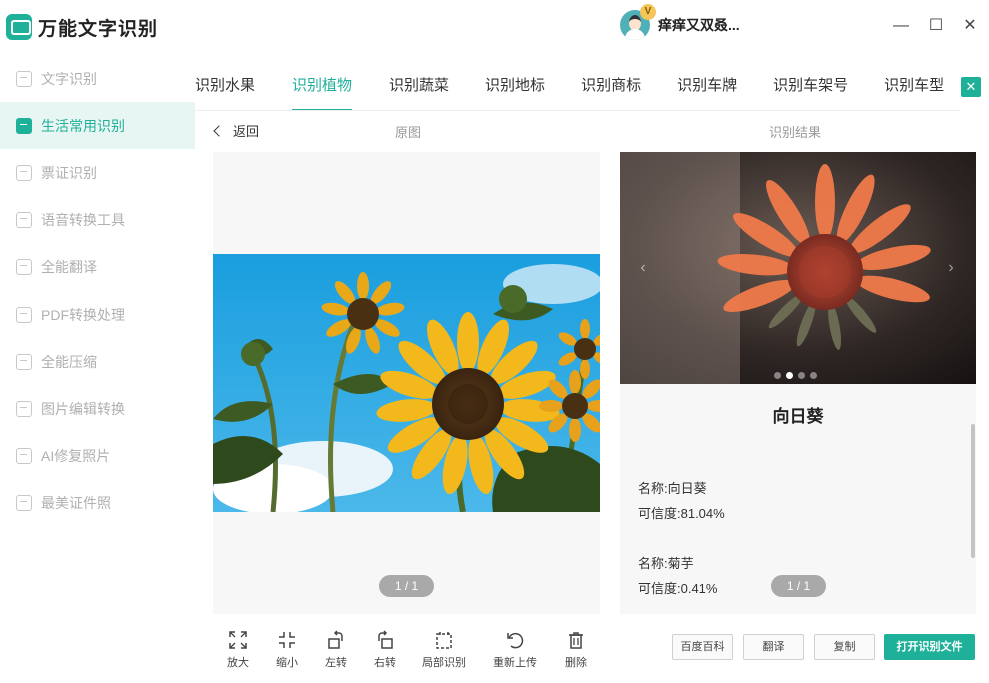 Image resolution: width=989 pixels, height=683 pixels. I want to click on rotate-right-button: 右转, so click(385, 650).